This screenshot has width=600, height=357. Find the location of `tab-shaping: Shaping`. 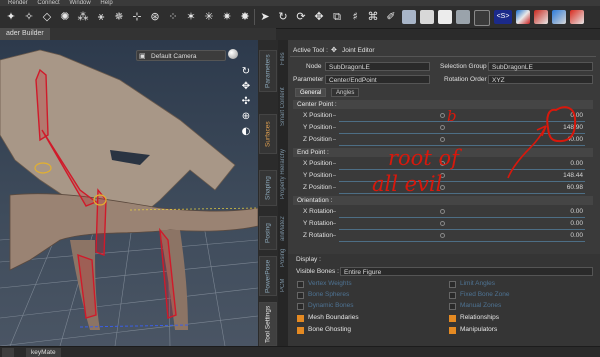

tab-shaping: Shaping is located at coordinates (268, 188).